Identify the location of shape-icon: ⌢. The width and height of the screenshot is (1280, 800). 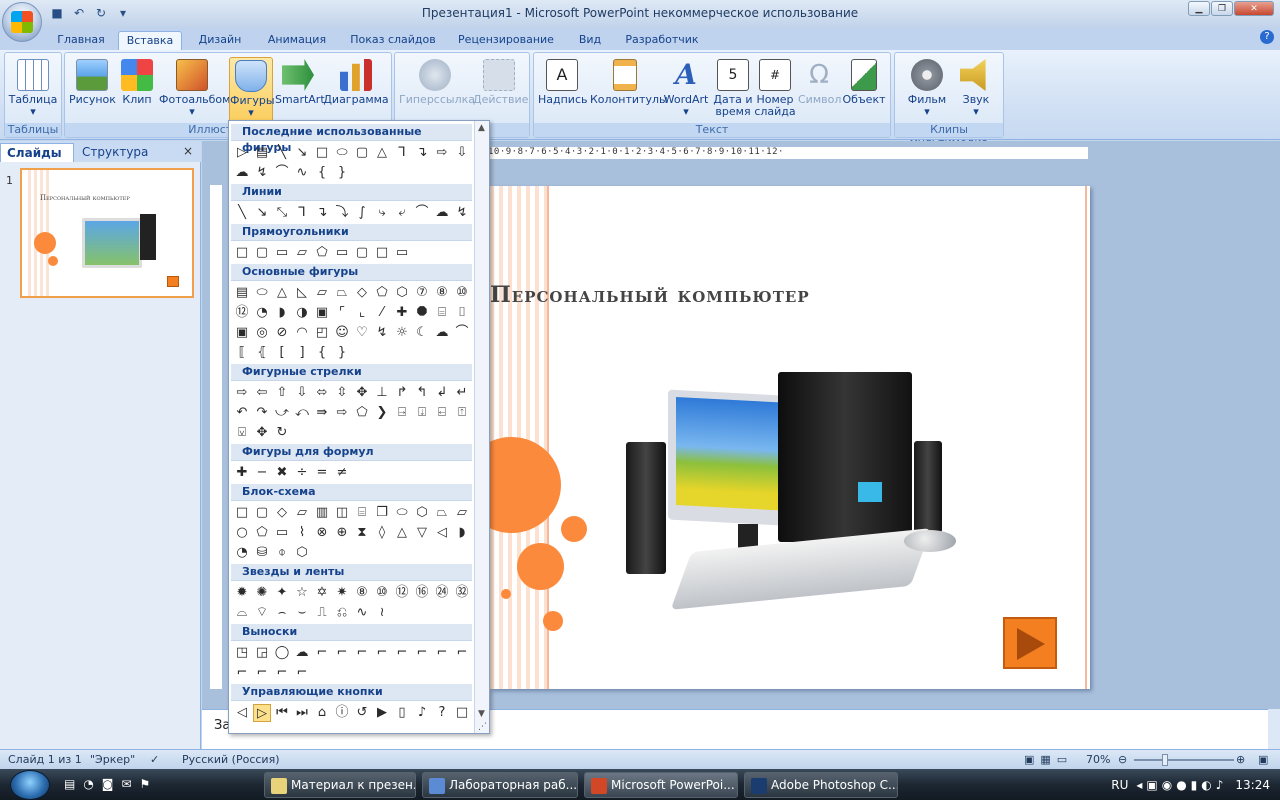
(282, 613).